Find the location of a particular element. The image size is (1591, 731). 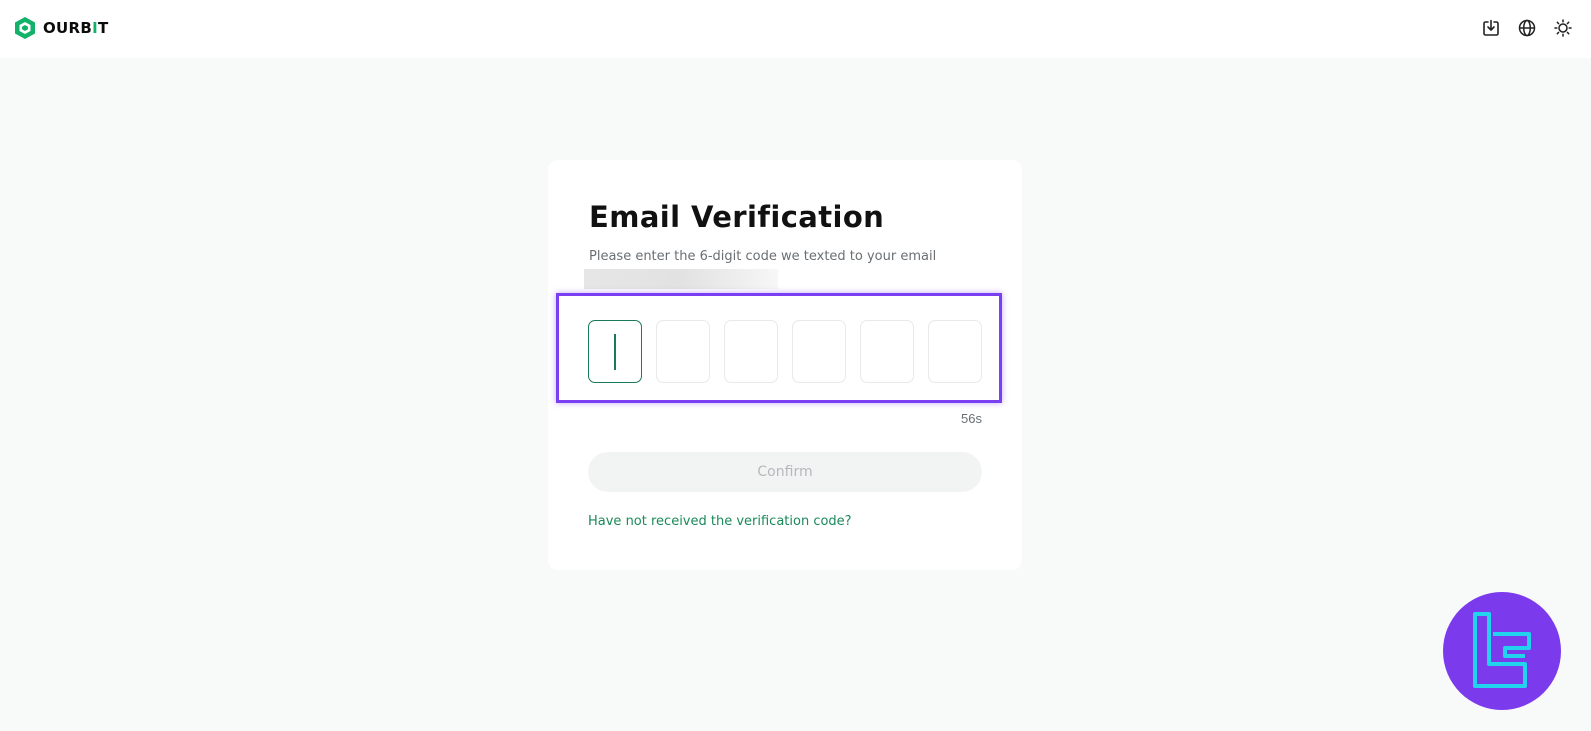

top-bar: OURBIT is located at coordinates (795, 29).